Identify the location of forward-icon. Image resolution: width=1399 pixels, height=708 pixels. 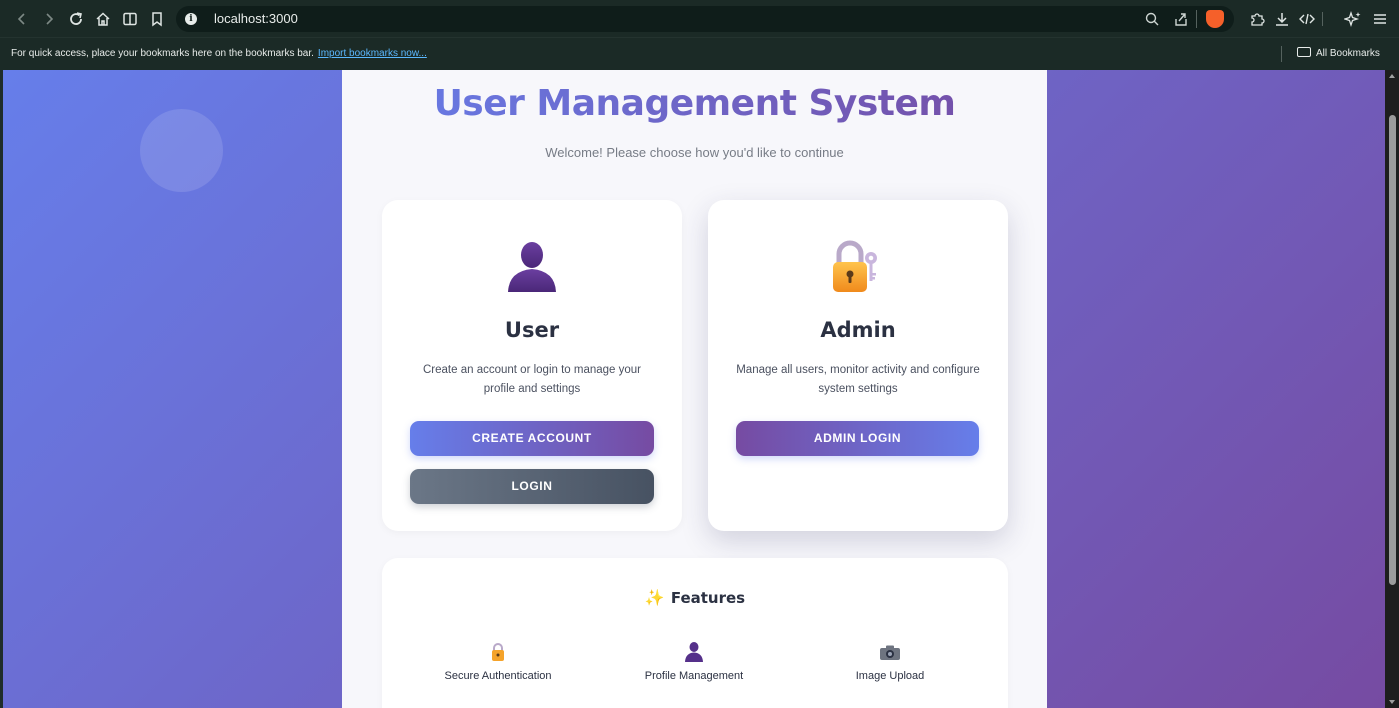
(49, 19).